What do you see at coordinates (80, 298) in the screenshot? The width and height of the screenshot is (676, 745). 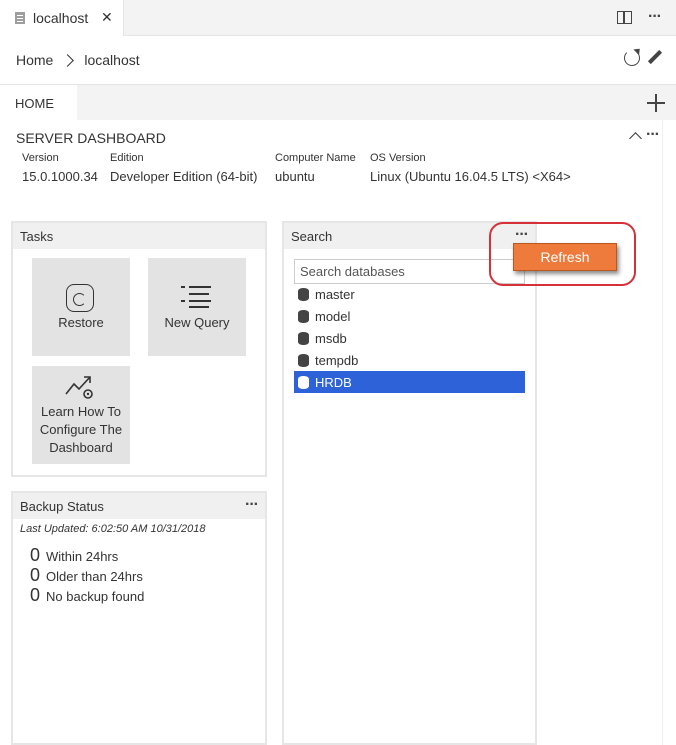 I see `restore-icon` at bounding box center [80, 298].